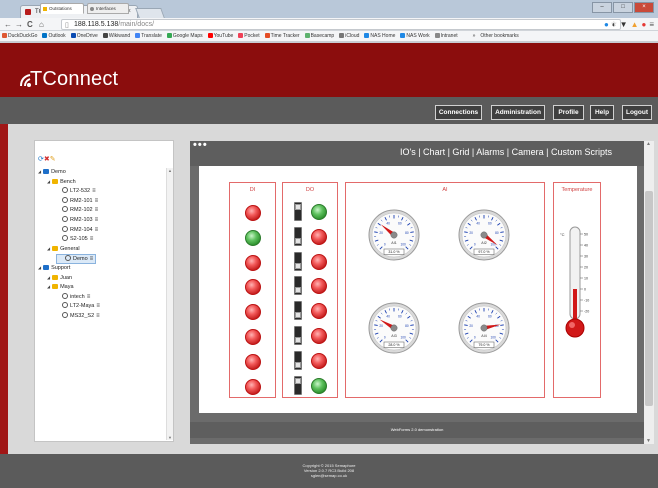 This screenshot has width=658, height=488. Describe the element at coordinates (220, 36) in the screenshot. I see `bookmark-item: YouTube` at that location.